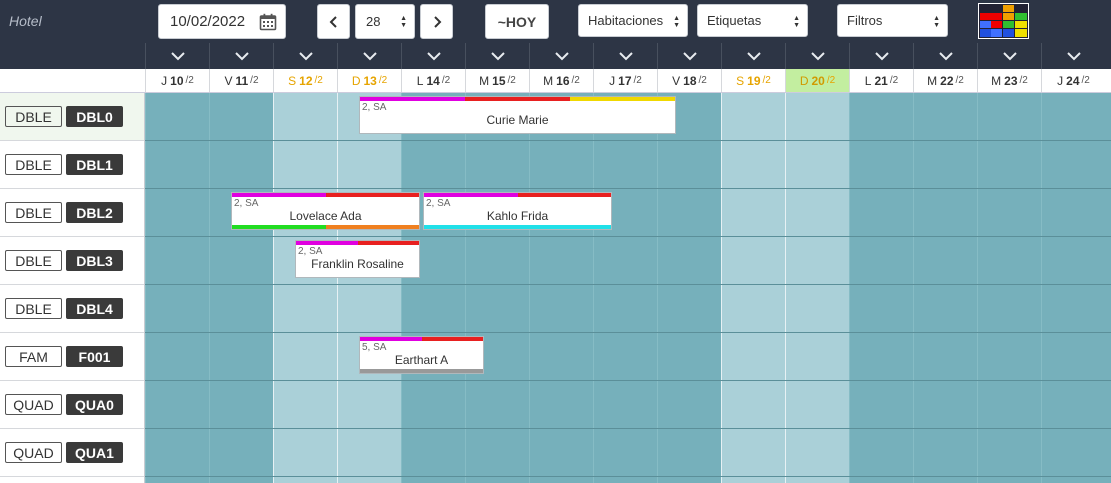  I want to click on tags-filter-label: Etiquetas, so click(734, 20).